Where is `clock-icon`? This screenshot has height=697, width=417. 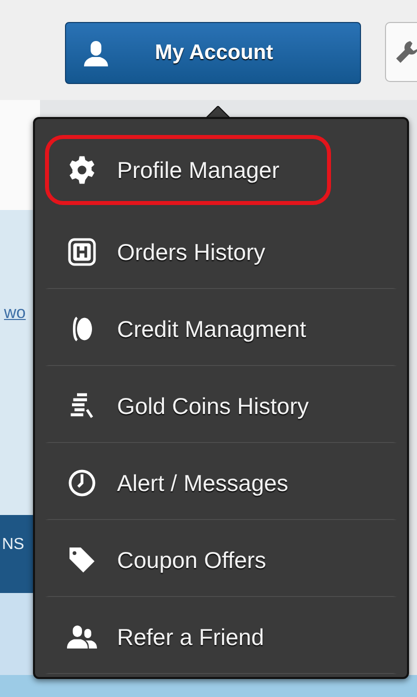
clock-icon is located at coordinates (82, 483).